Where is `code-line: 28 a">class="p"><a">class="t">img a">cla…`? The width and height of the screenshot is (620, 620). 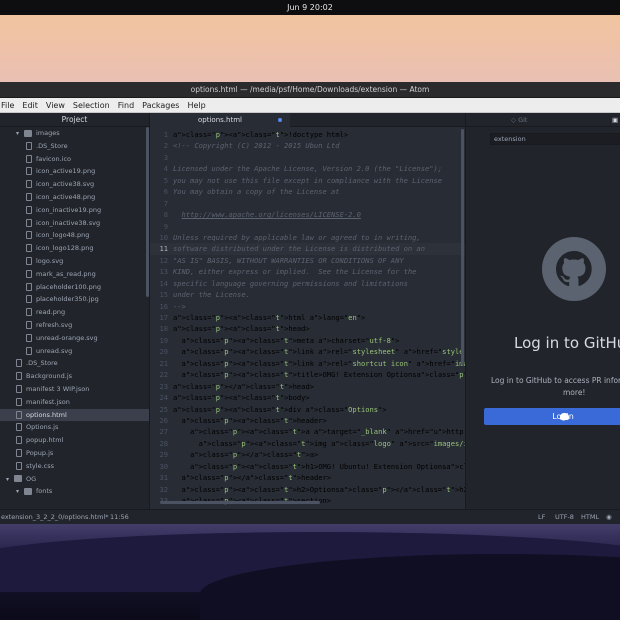
code-line: 28 a">class="p"><a">class="t">img a">cla… is located at coordinates (307, 443).